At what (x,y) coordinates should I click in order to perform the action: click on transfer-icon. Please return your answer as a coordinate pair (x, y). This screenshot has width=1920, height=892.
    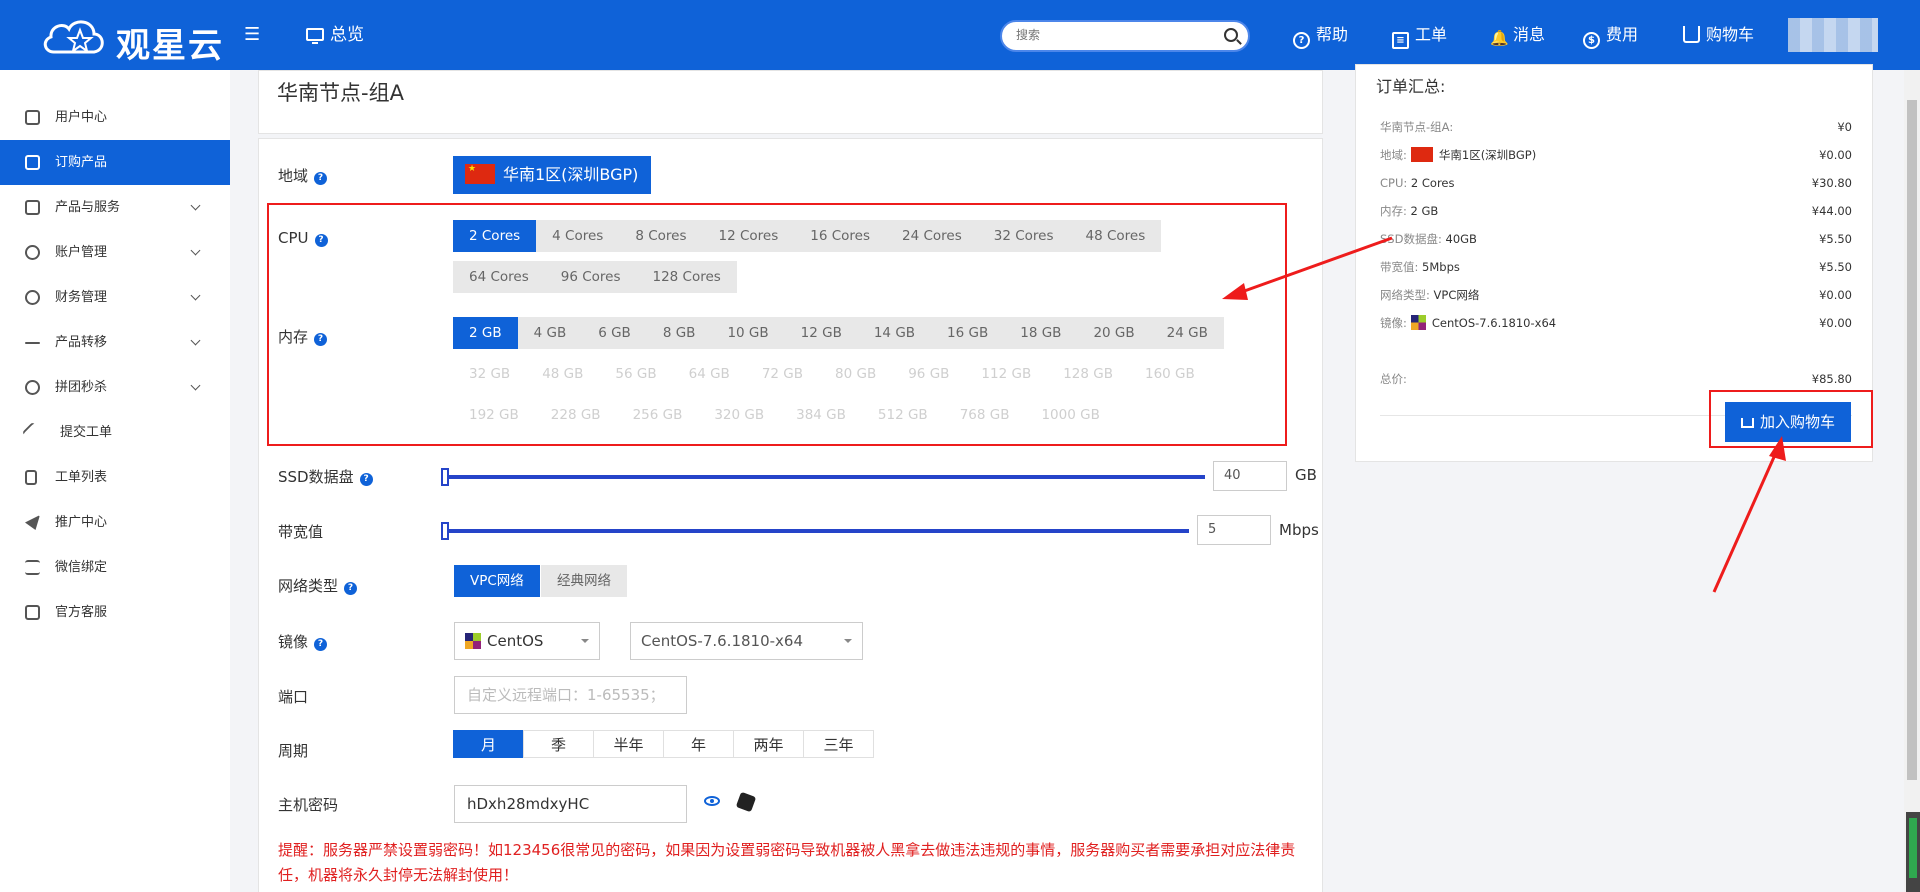
    Looking at the image, I should click on (32, 343).